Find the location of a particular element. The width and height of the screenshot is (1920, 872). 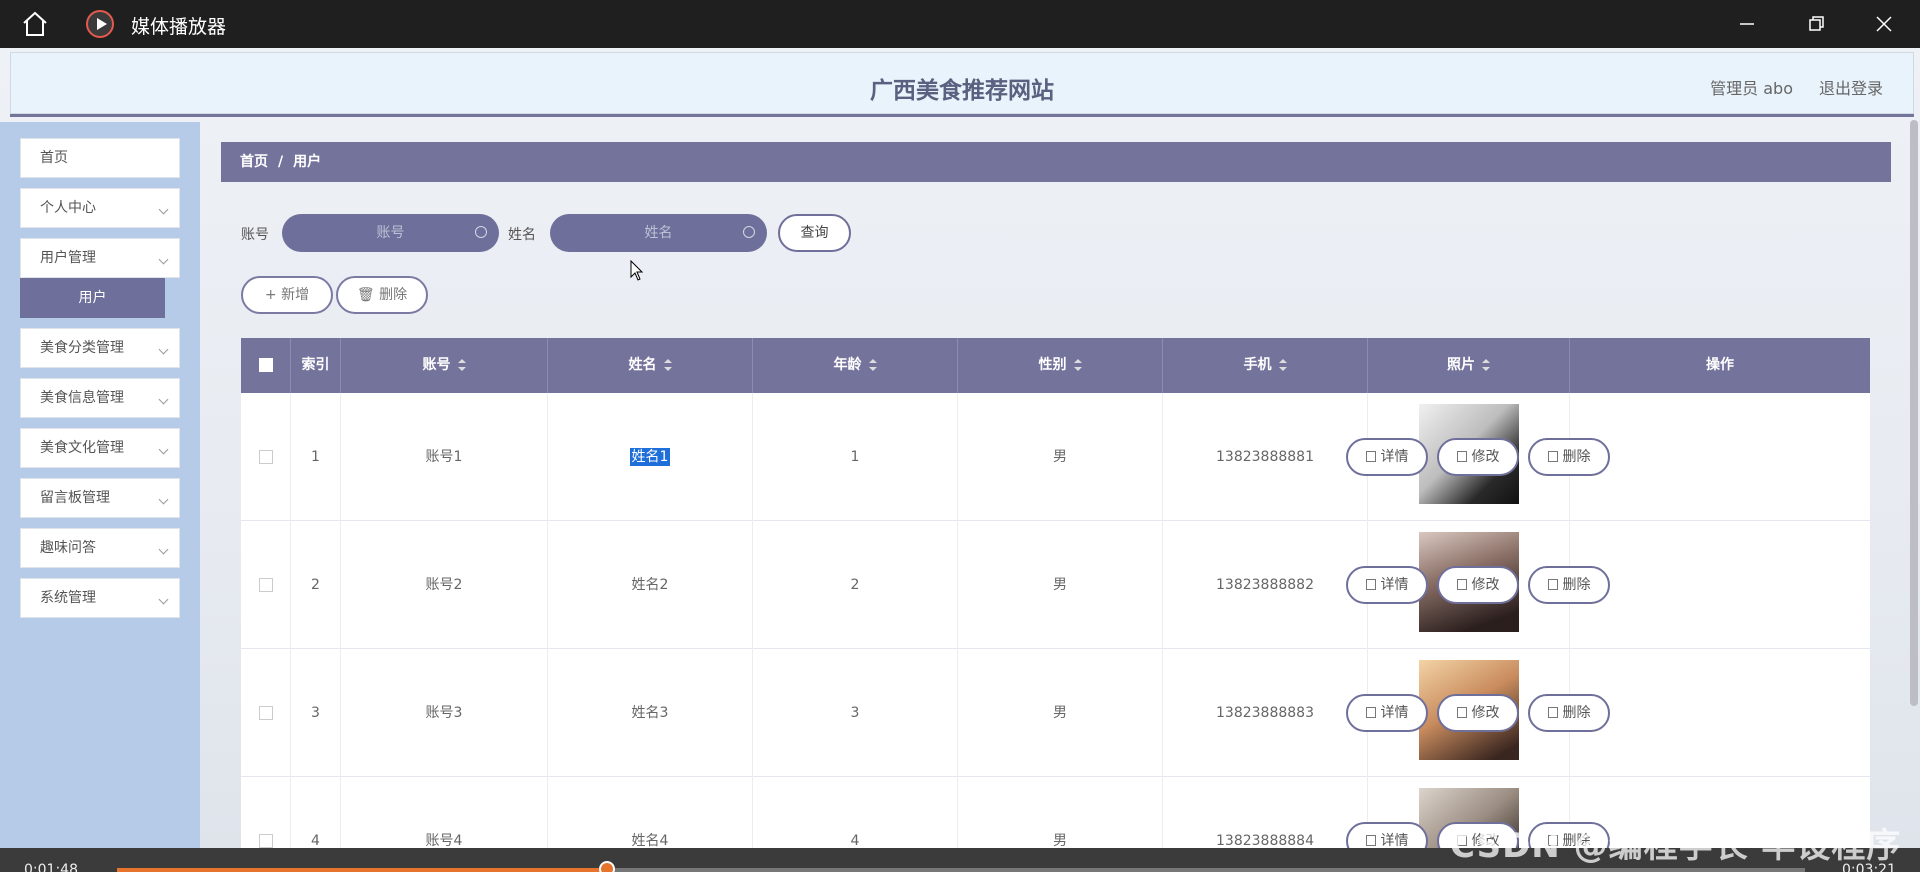

add-button: + 新增 is located at coordinates (287, 295).